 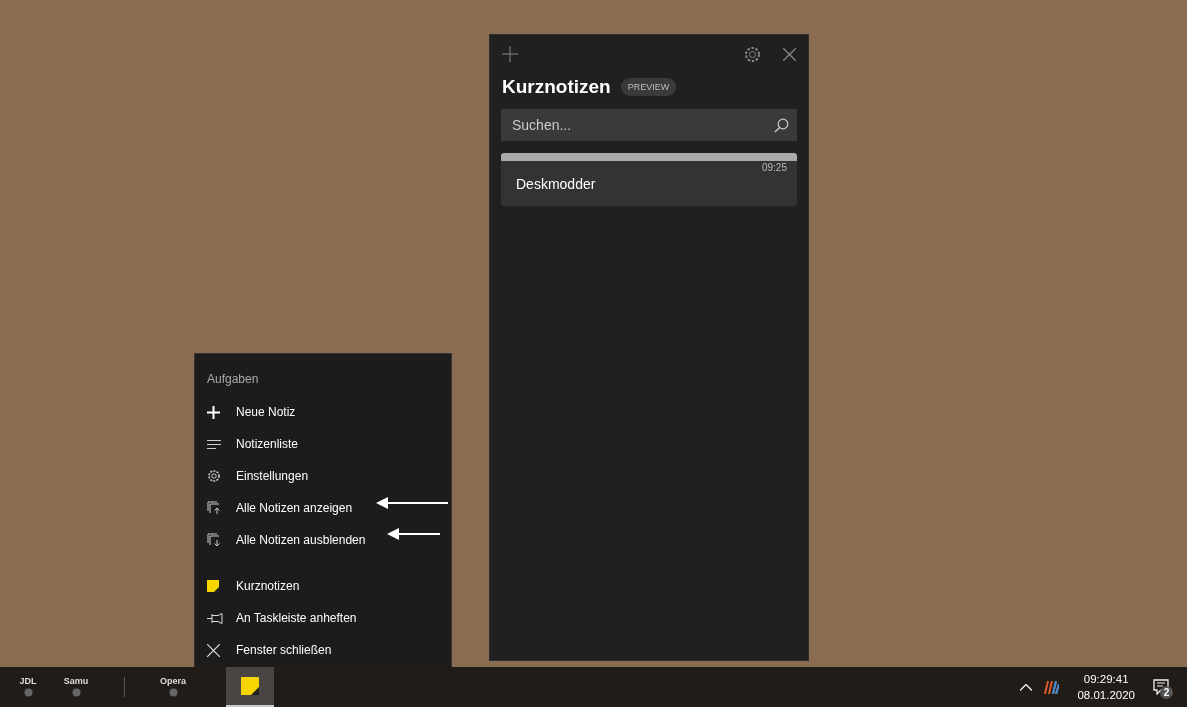 I want to click on notification-count: 2, so click(x=1166, y=692).